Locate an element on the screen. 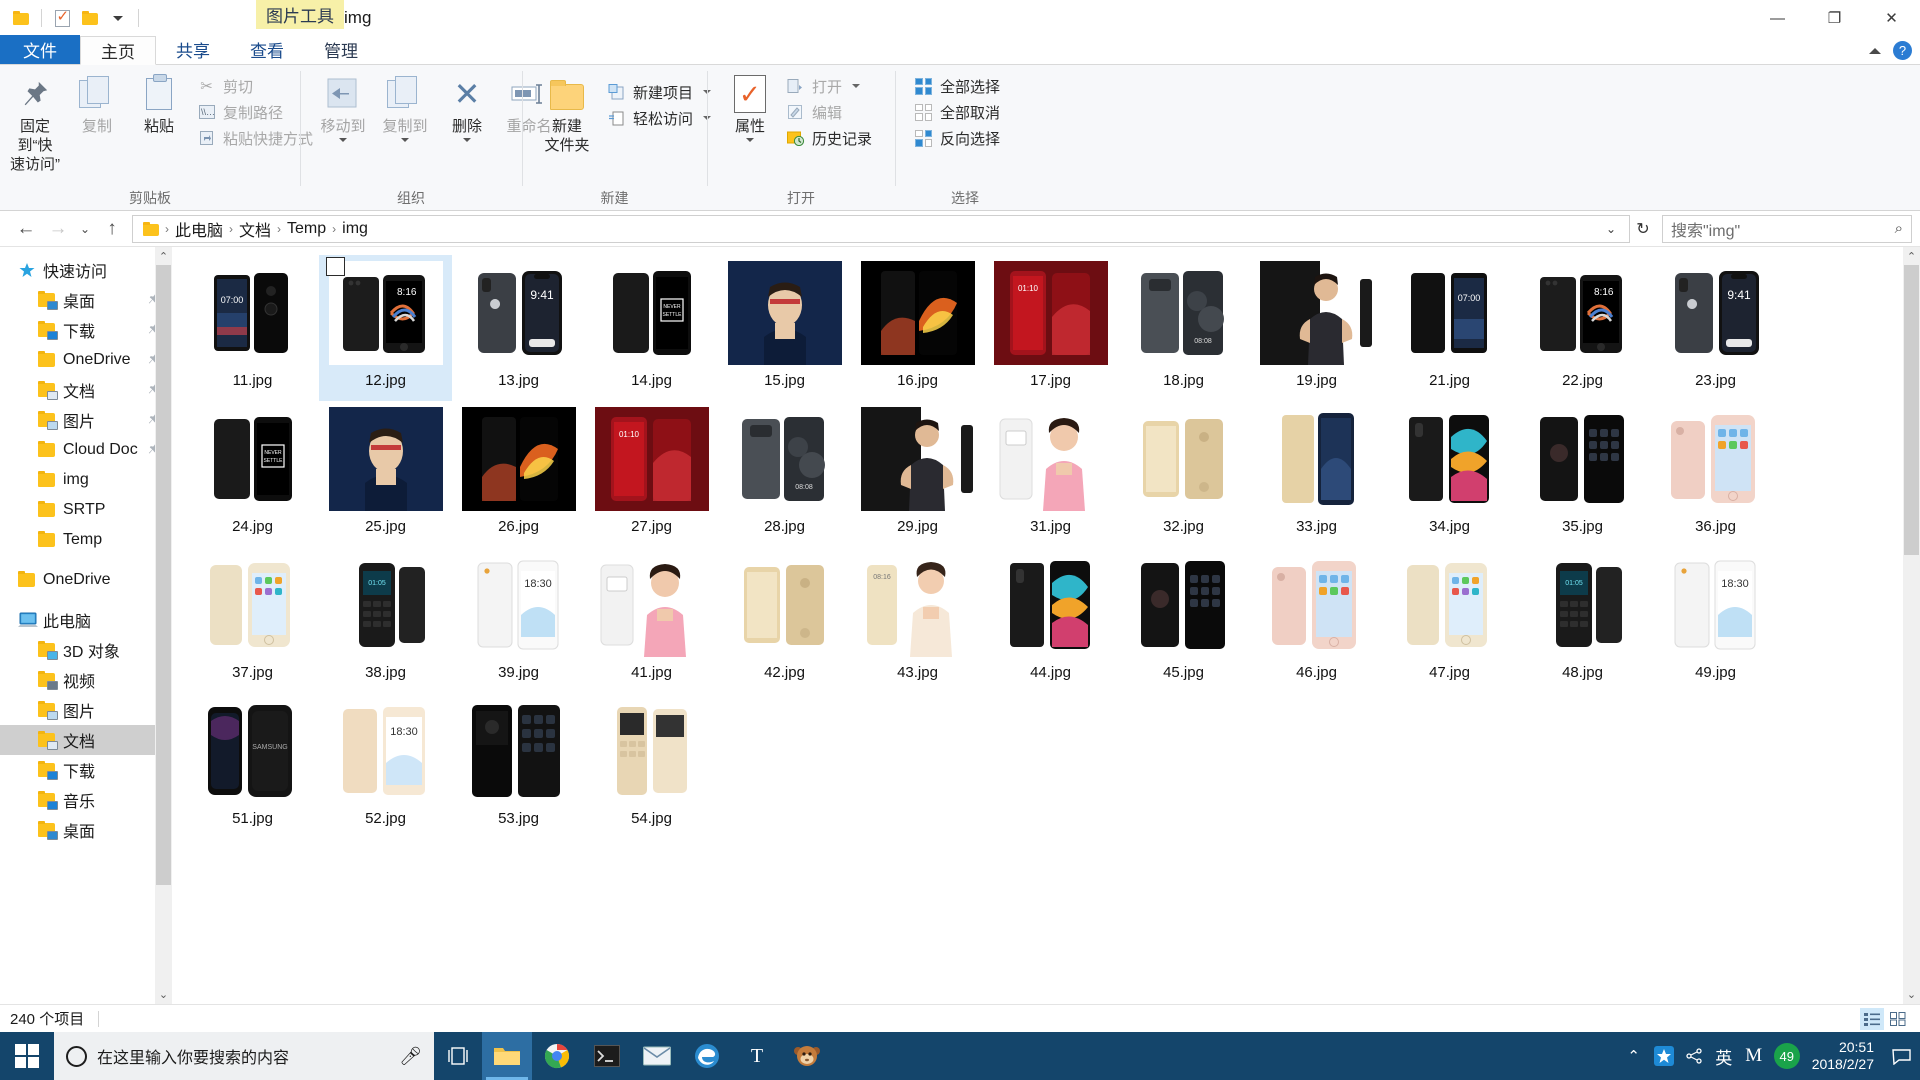 The image size is (1920, 1080). task-view-icon is located at coordinates (458, 1056).